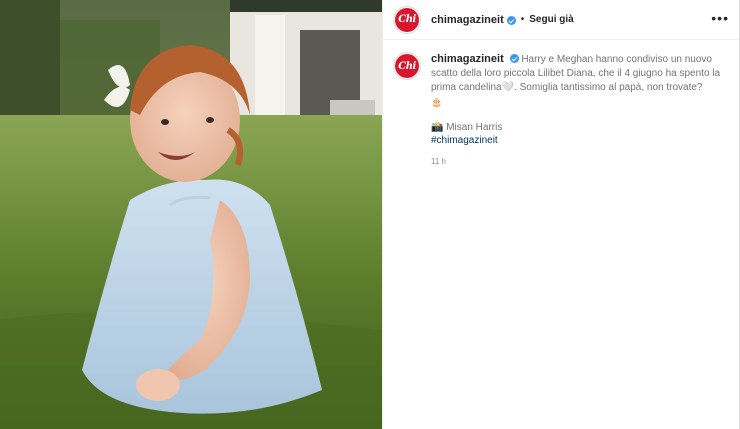 The width and height of the screenshot is (740, 429). What do you see at coordinates (720, 20) in the screenshot?
I see `more-options-icon: •••` at bounding box center [720, 20].